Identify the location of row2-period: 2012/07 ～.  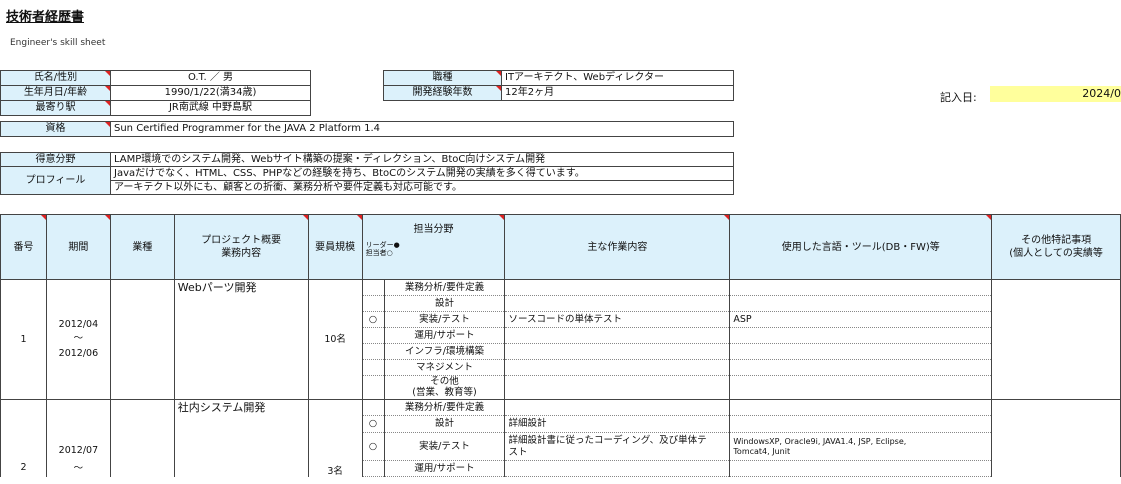
(78, 438).